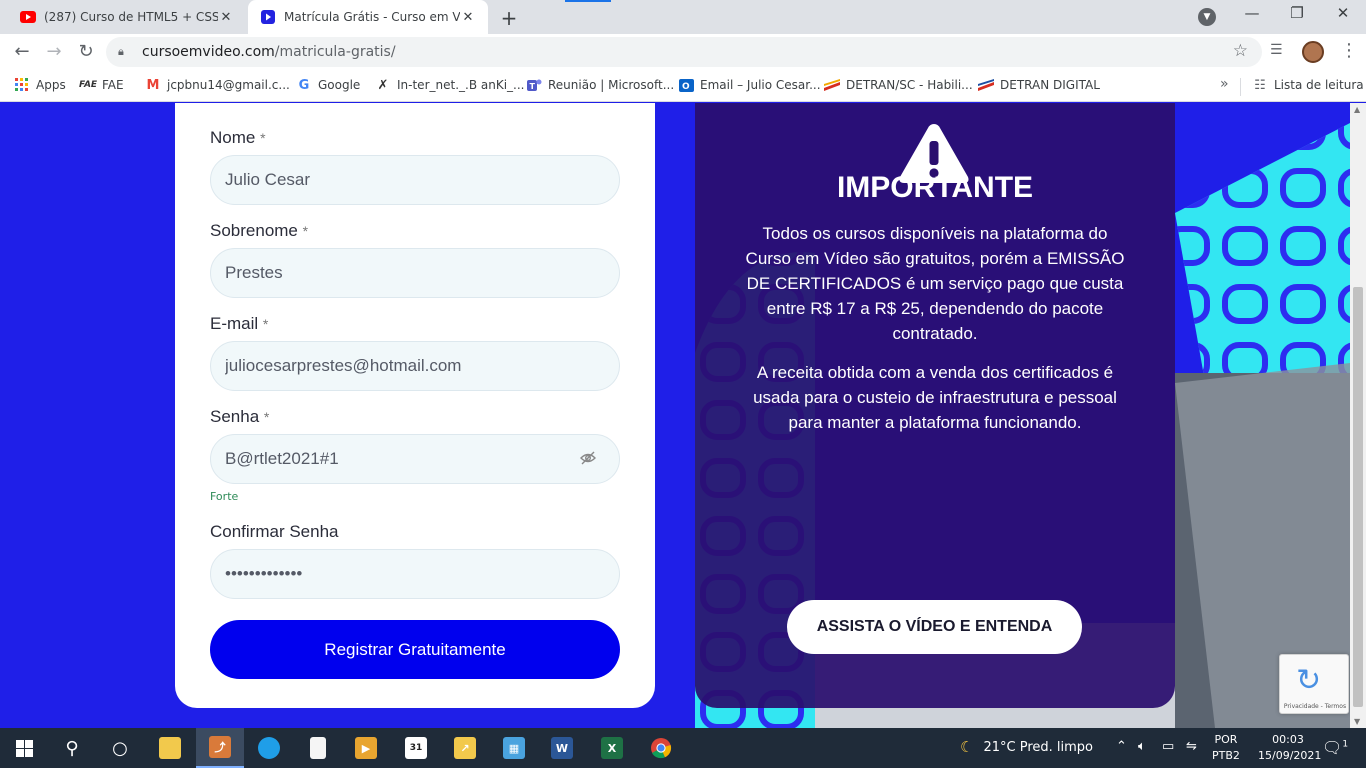  Describe the element at coordinates (1358, 497) in the screenshot. I see `scrollbar-thumb` at that location.